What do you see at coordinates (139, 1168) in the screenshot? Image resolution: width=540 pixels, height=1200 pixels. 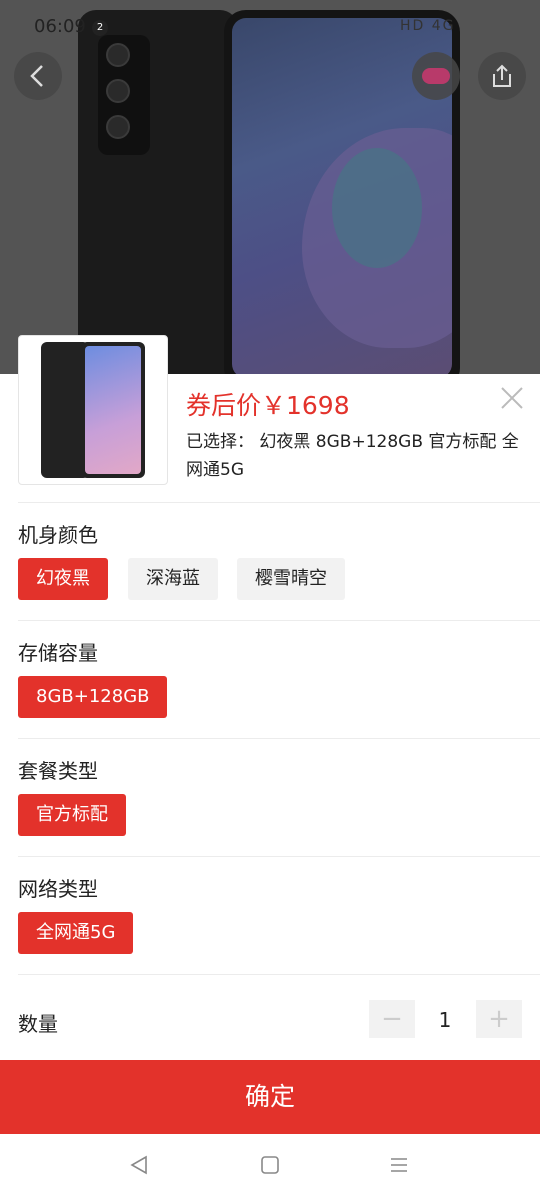 I see `nav-back-icon` at bounding box center [139, 1168].